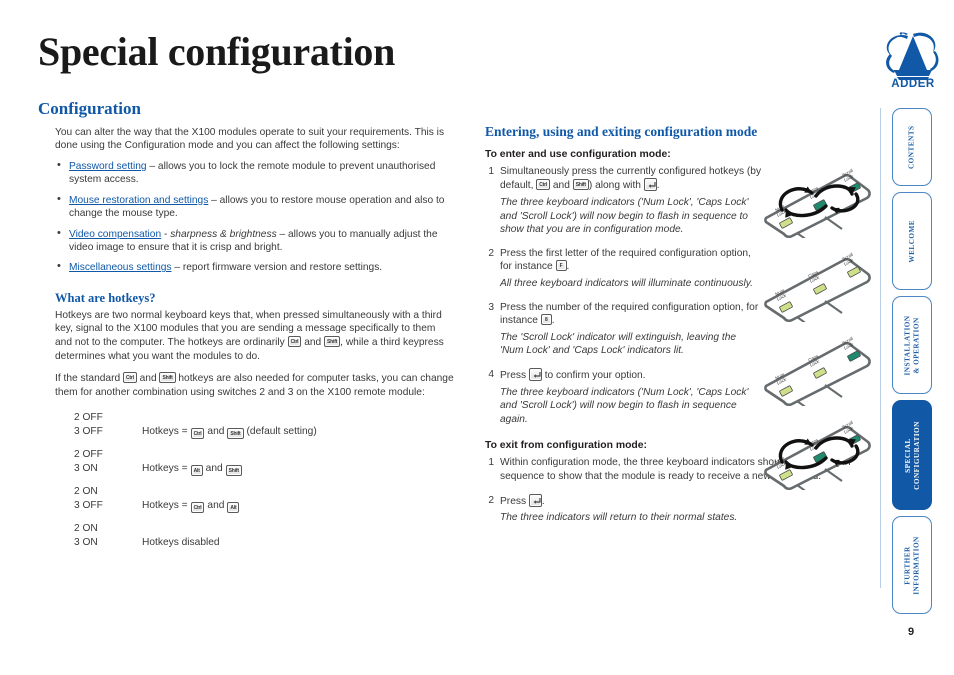 The width and height of the screenshot is (954, 675). I want to click on tab-installation-operation: INSTALLATION & OPERATION, so click(912, 345).